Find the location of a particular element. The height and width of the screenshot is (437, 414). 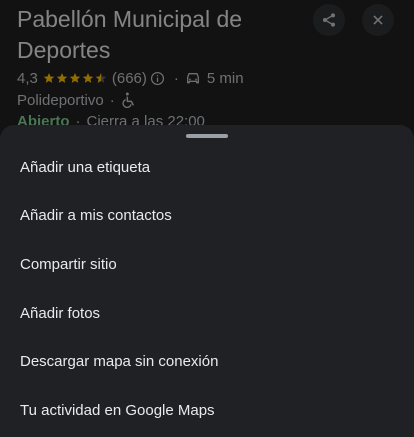

menu-item-add-photos: Añadir fotos is located at coordinates (207, 313).